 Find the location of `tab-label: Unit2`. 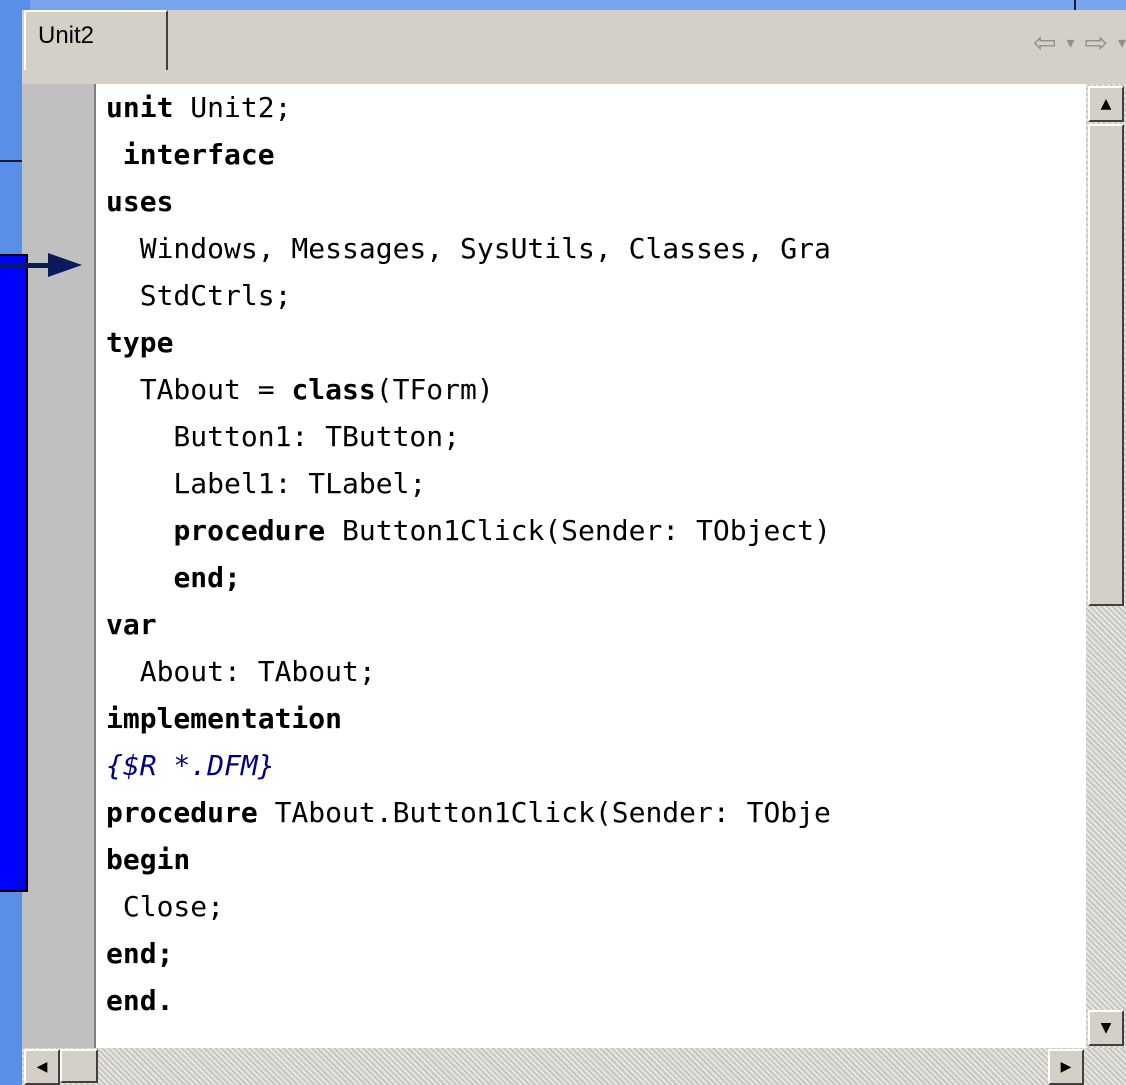

tab-label: Unit2 is located at coordinates (66, 35).